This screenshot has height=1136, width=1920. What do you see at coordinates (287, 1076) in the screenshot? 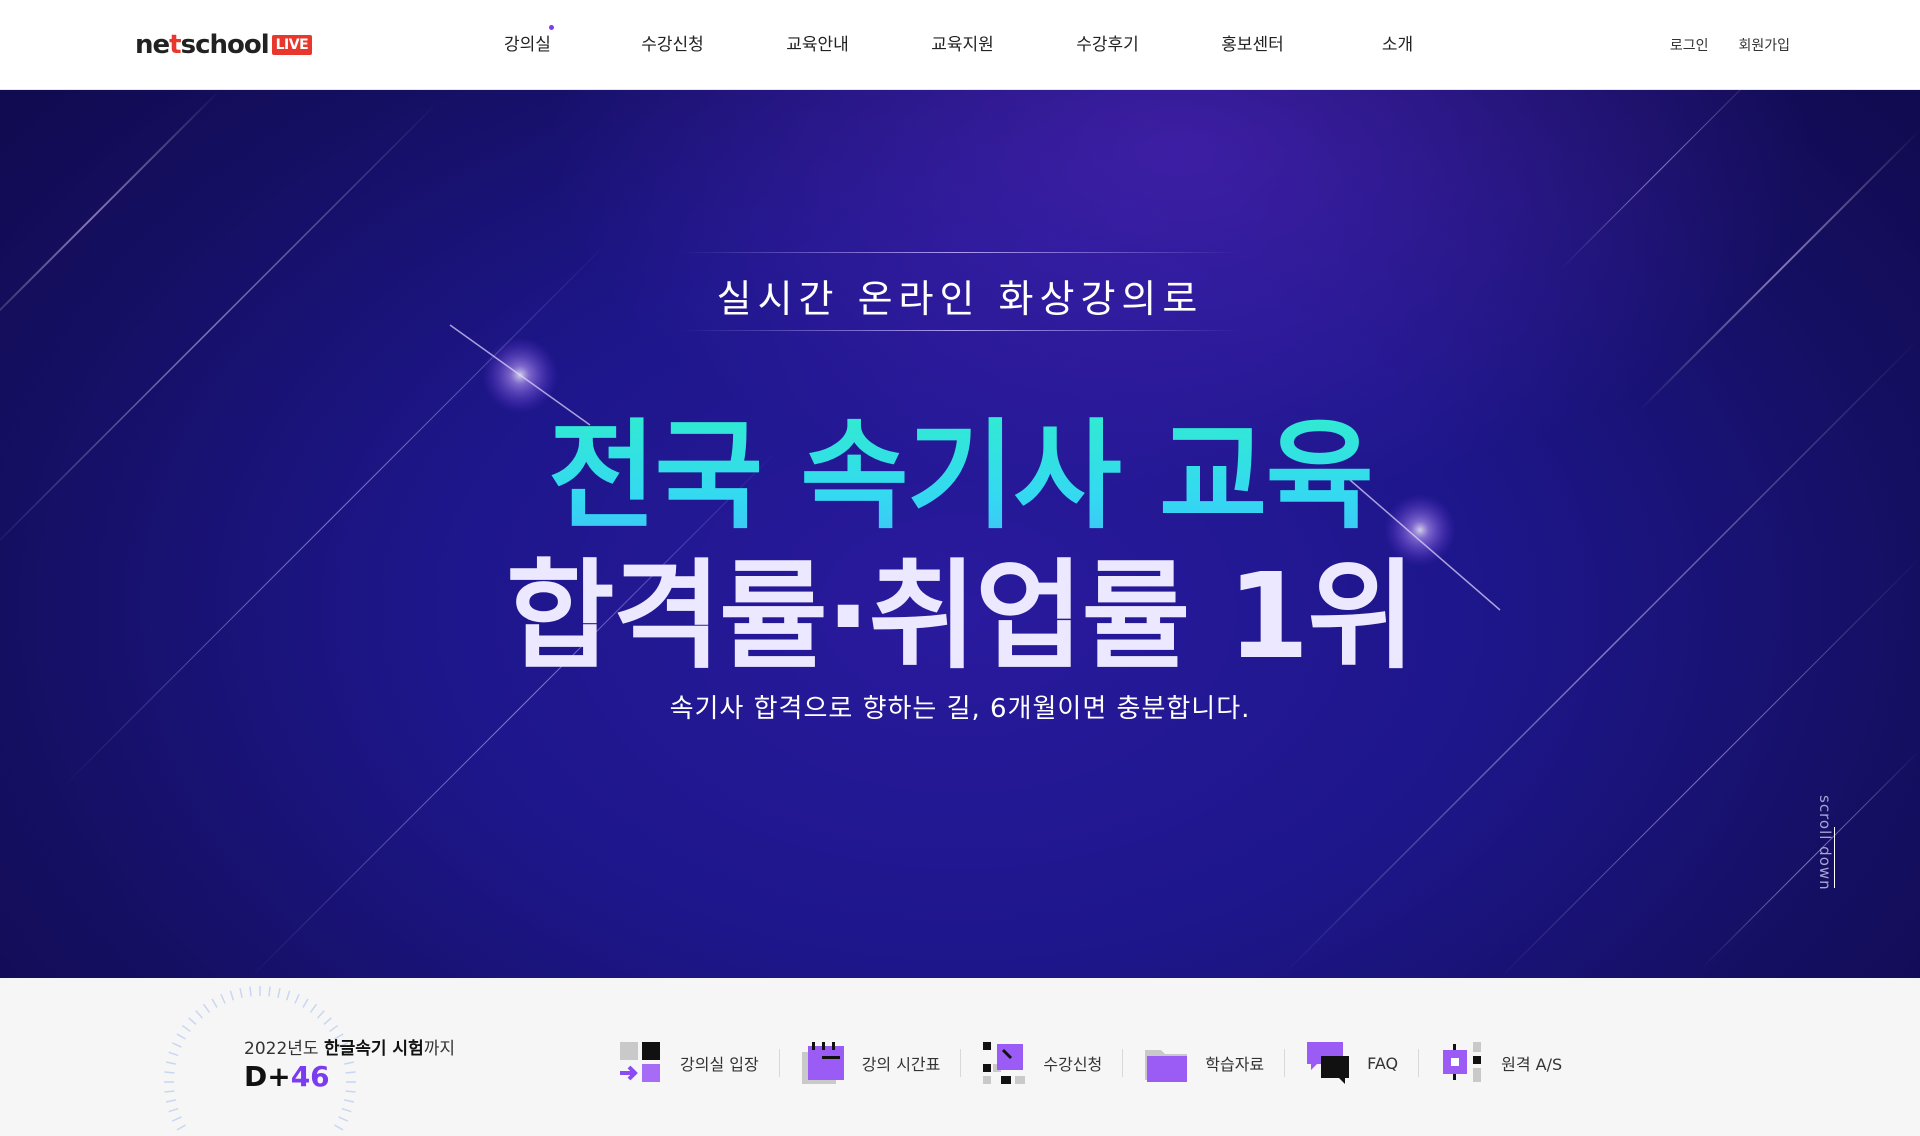
I see `dday-counter: D+46` at bounding box center [287, 1076].